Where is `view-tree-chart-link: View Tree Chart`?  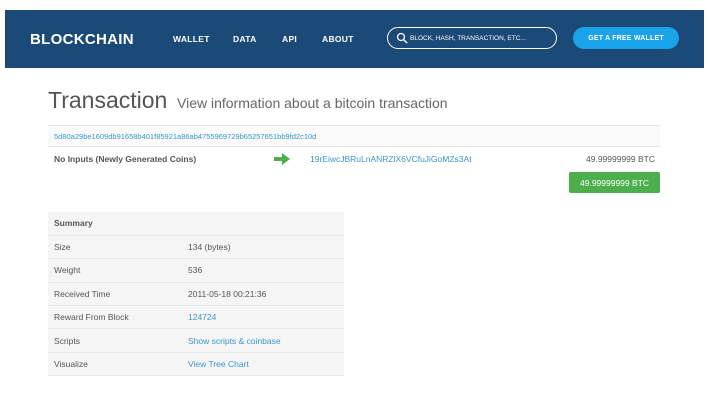 view-tree-chart-link: View Tree Chart is located at coordinates (218, 364).